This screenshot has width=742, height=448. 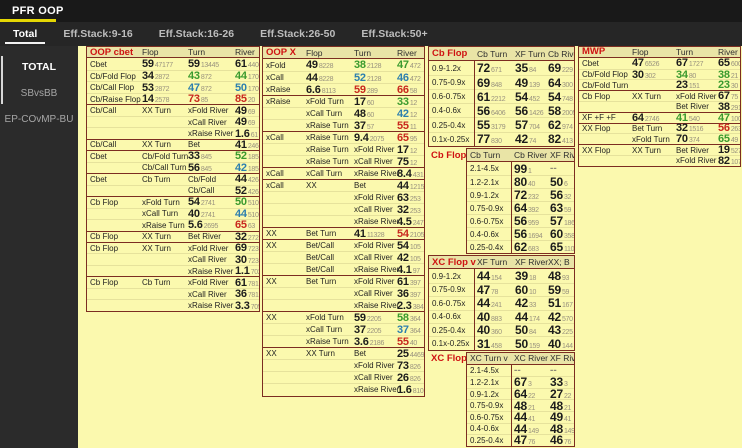 What do you see at coordinates (245, 76) in the screenshot?
I see `stat-value: 44 170` at bounding box center [245, 76].